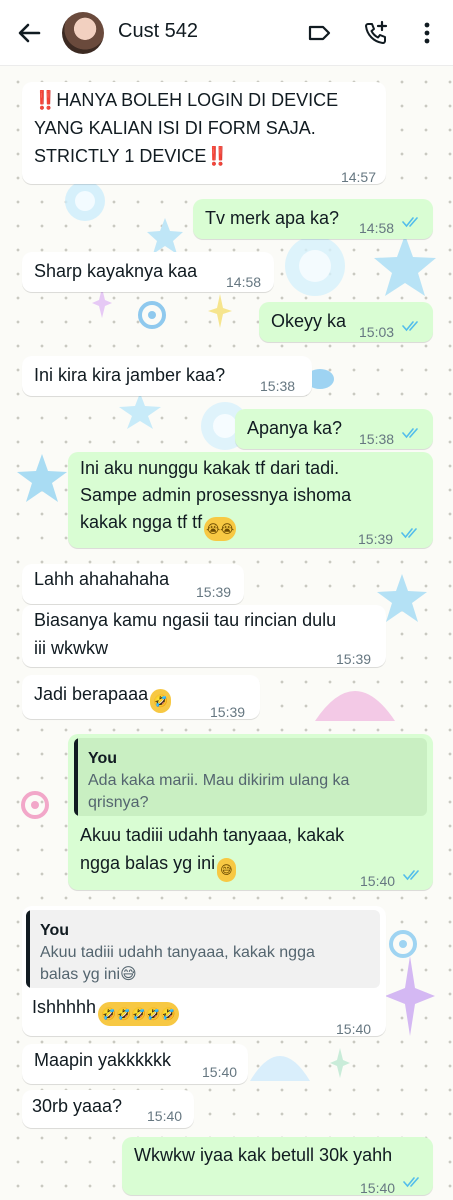  What do you see at coordinates (210, 468) in the screenshot?
I see `message-text: Ini aku nunggu kakak tf dari tadi.` at bounding box center [210, 468].